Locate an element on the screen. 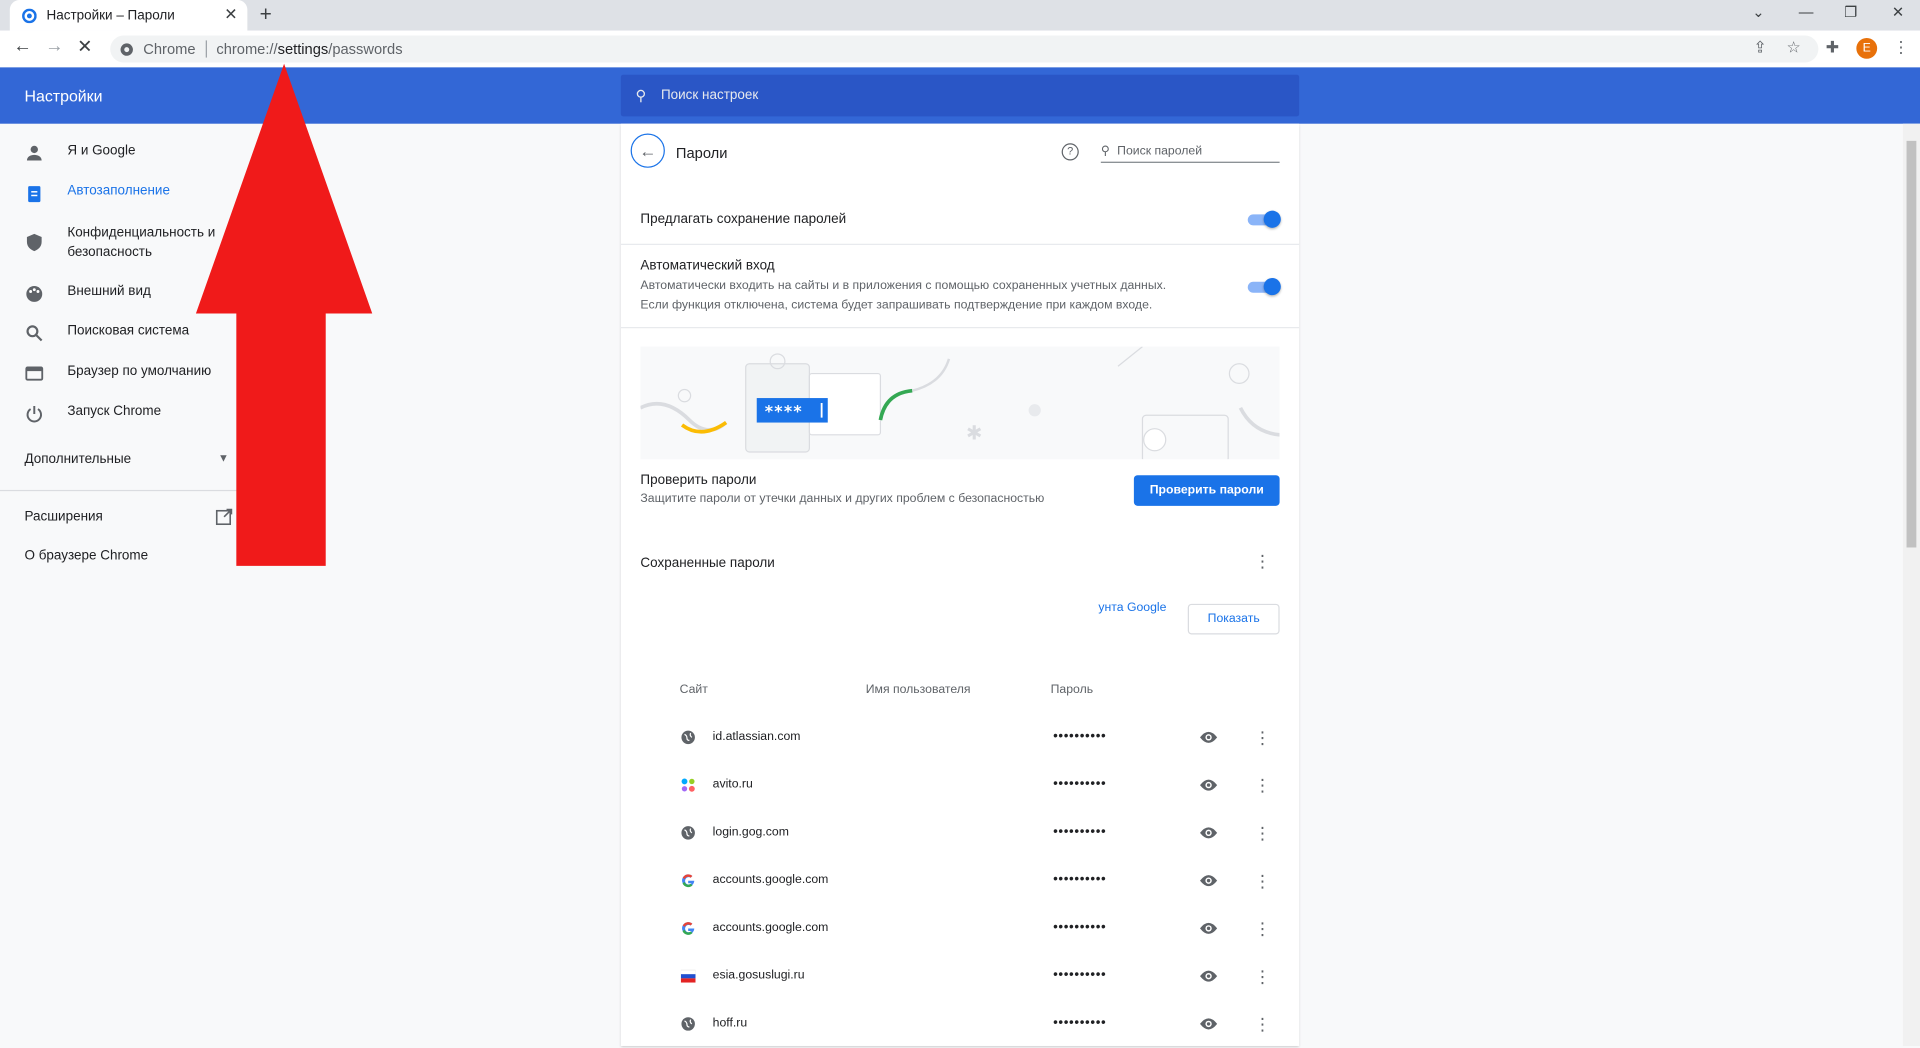  settings-header: Настройки ⚲ Поиск настроек is located at coordinates (960, 95).